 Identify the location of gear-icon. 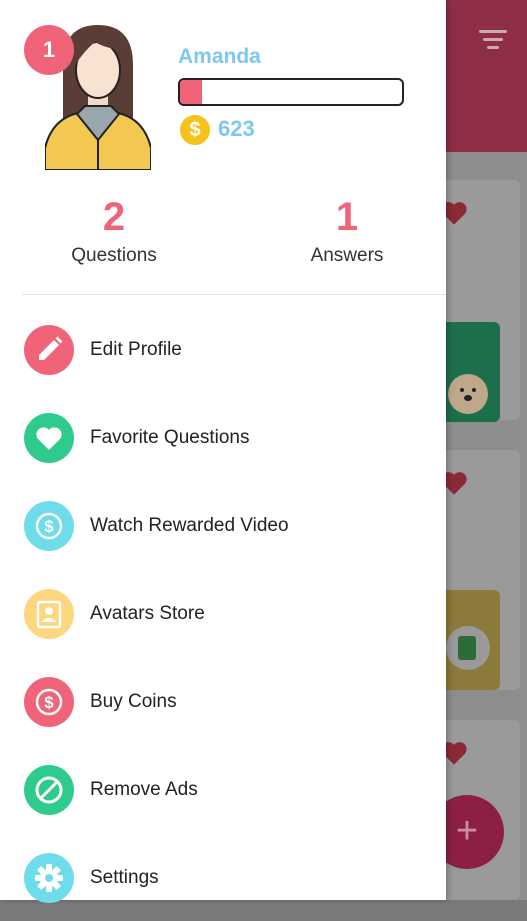
(49, 878).